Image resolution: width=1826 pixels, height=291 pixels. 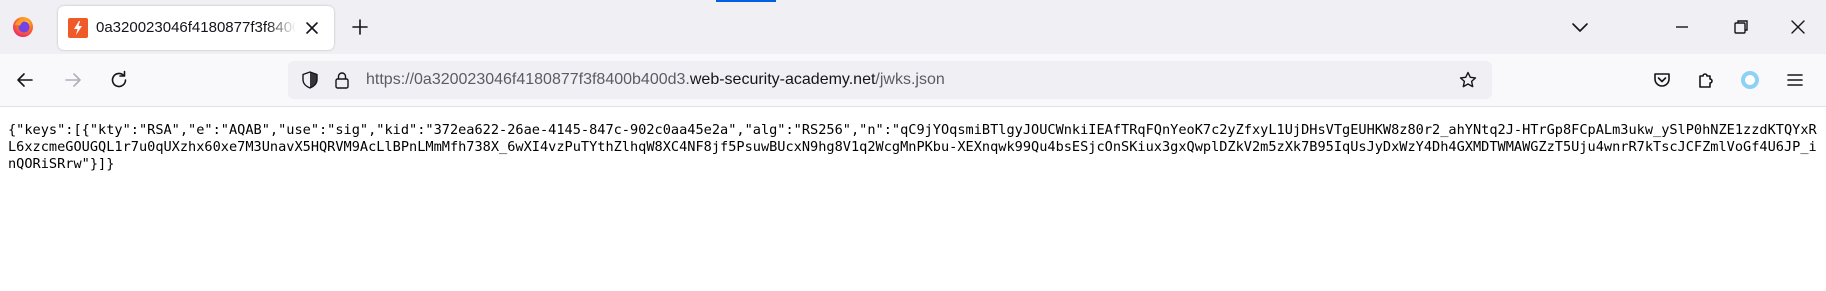 What do you see at coordinates (1662, 80) in the screenshot?
I see `pocket-icon` at bounding box center [1662, 80].